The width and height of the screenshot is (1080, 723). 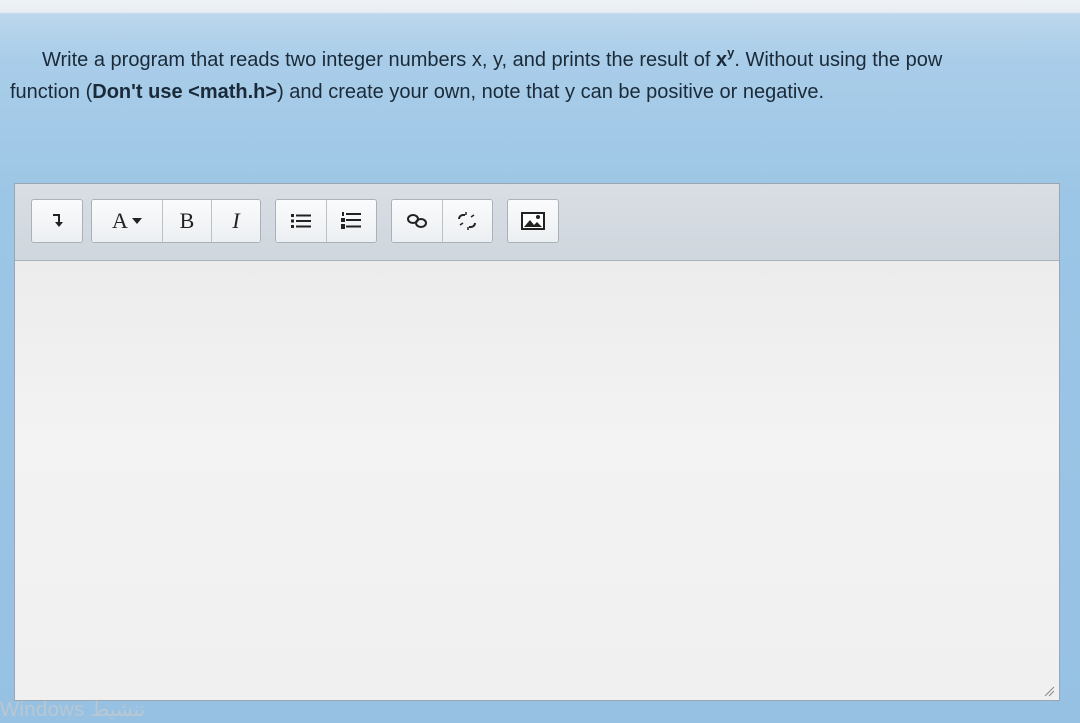 I want to click on italic-icon: I, so click(x=236, y=220).